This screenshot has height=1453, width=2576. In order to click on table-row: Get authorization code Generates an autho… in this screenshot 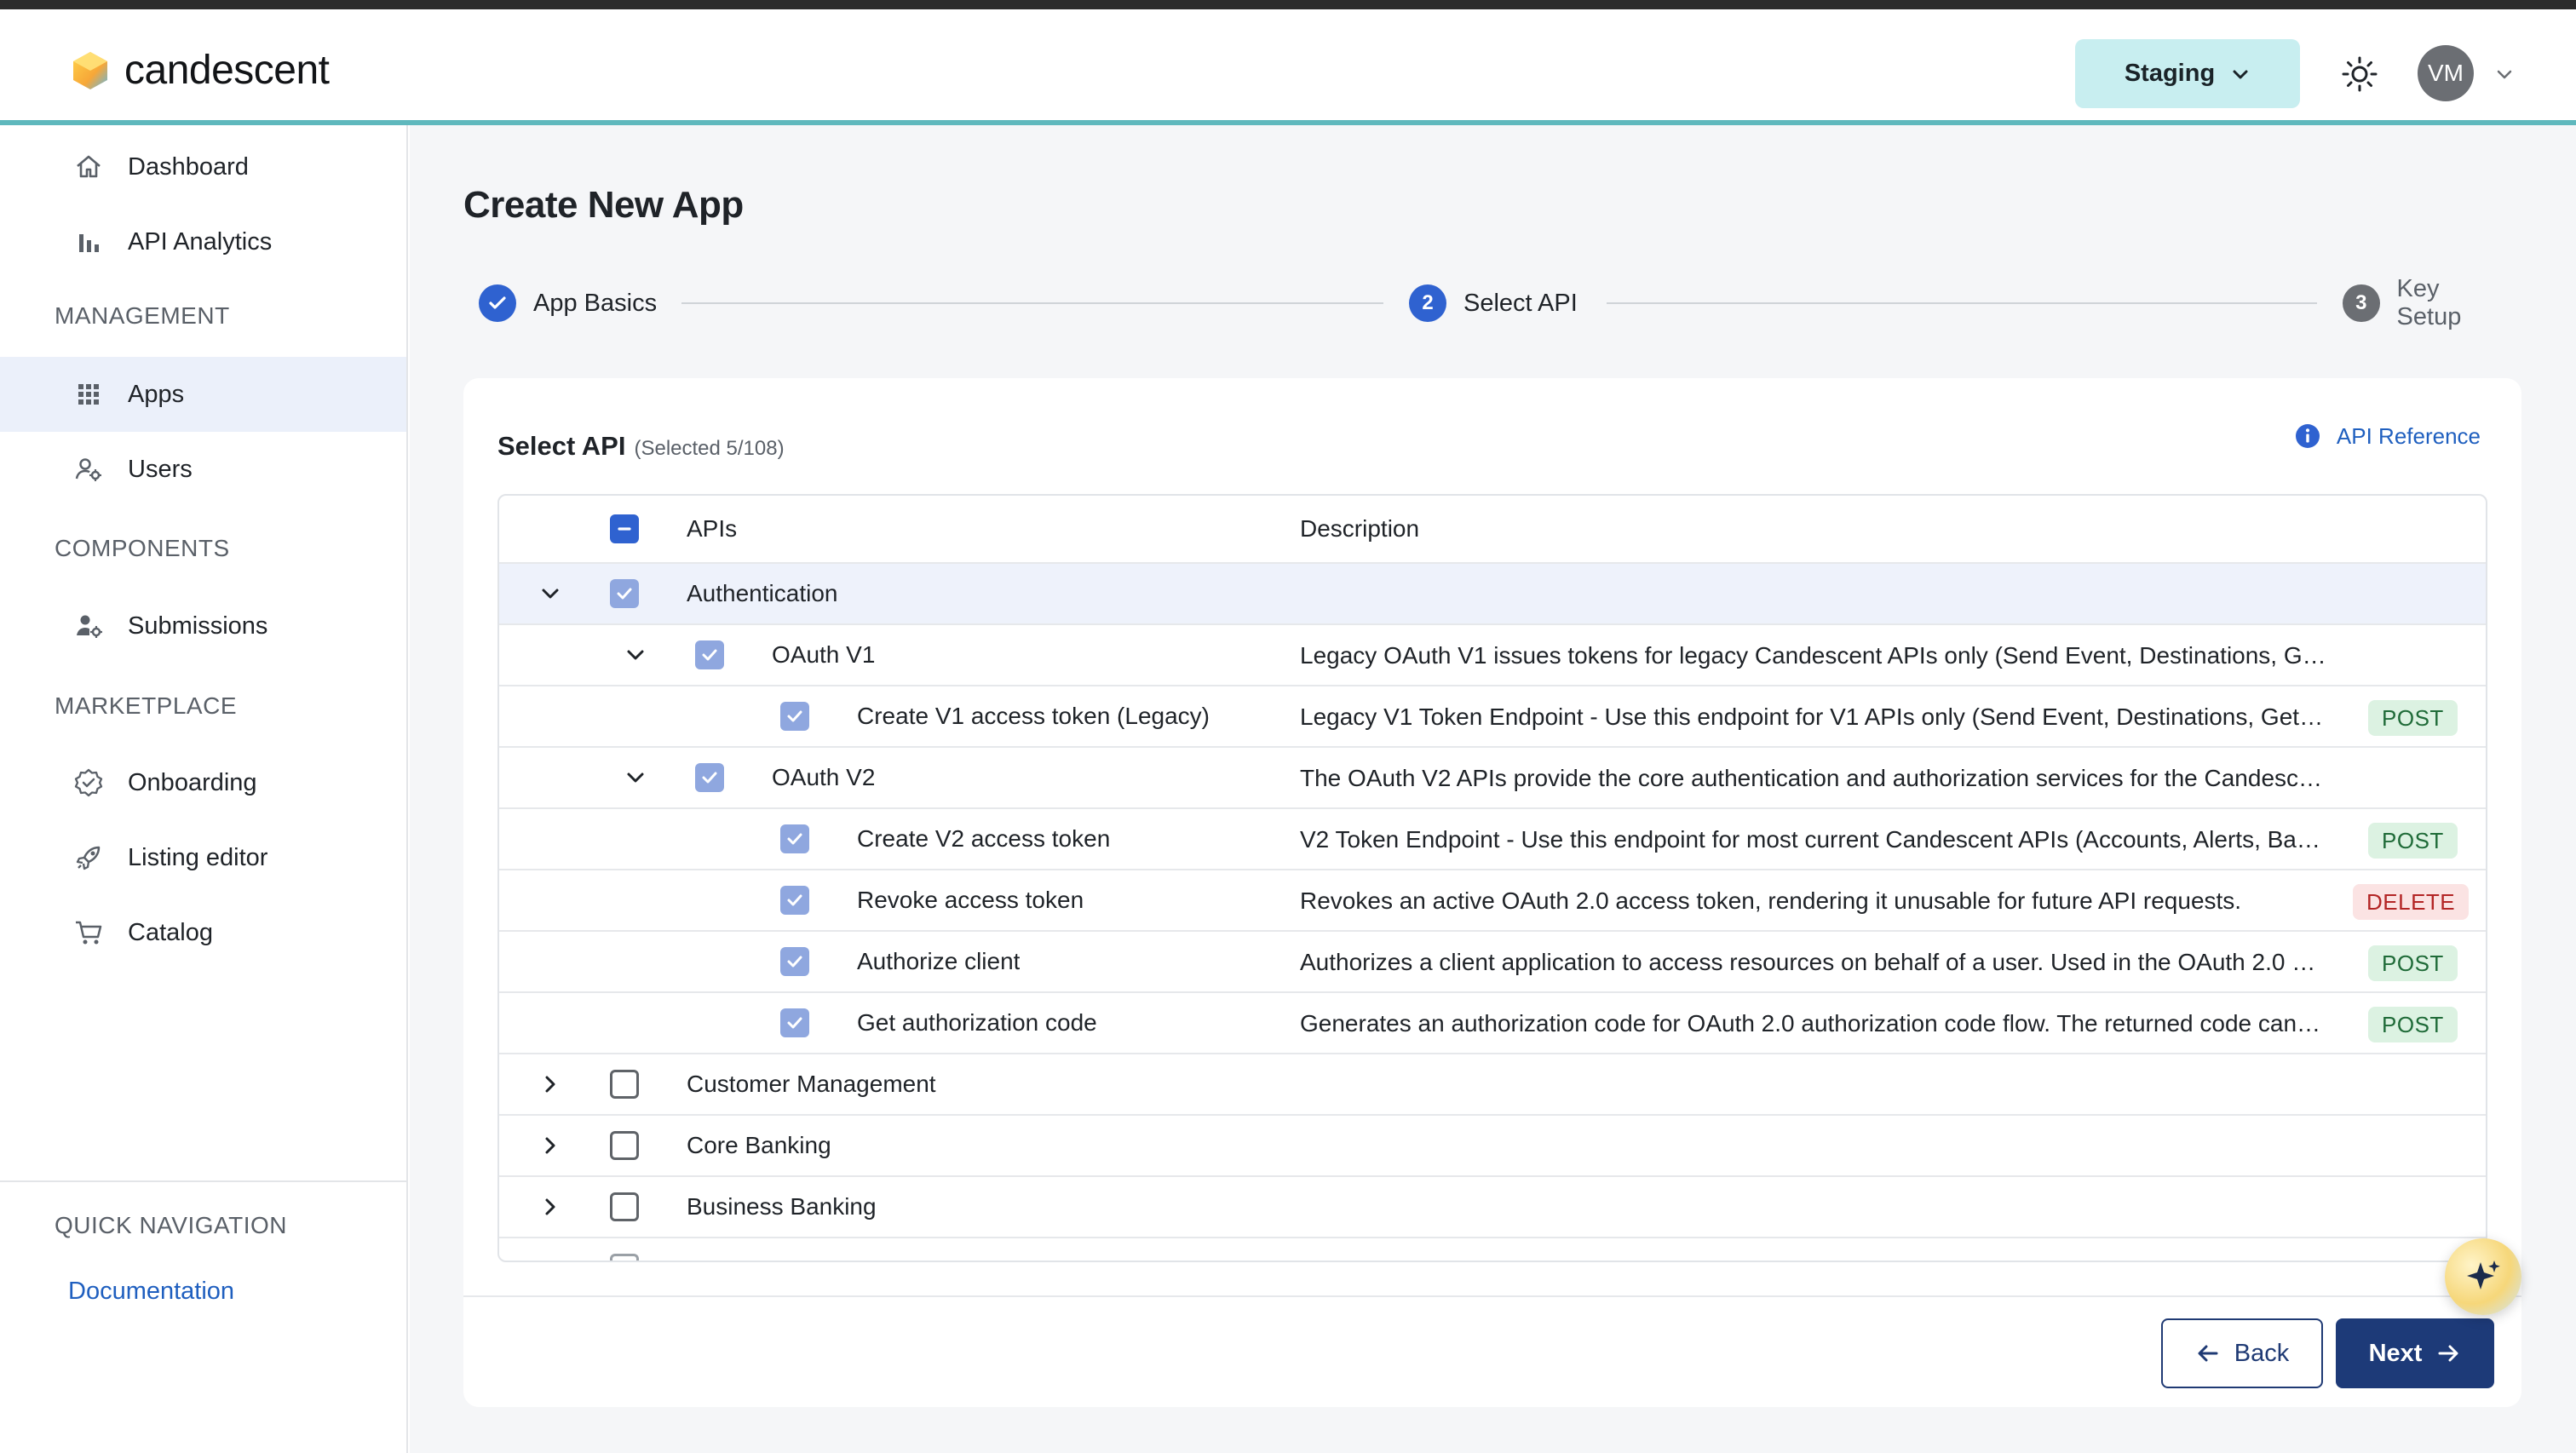, I will do `click(1493, 1023)`.